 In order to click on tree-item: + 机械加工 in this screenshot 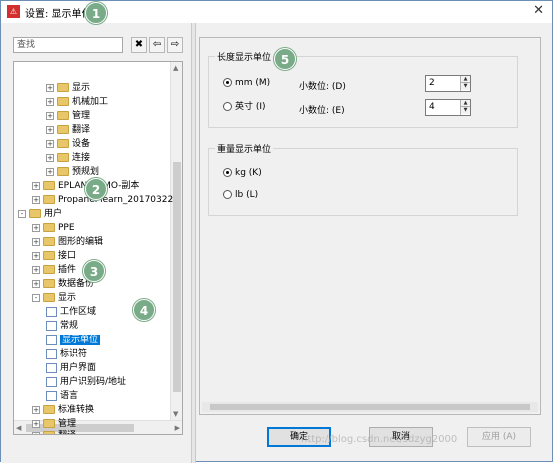, I will do `click(77, 102)`.